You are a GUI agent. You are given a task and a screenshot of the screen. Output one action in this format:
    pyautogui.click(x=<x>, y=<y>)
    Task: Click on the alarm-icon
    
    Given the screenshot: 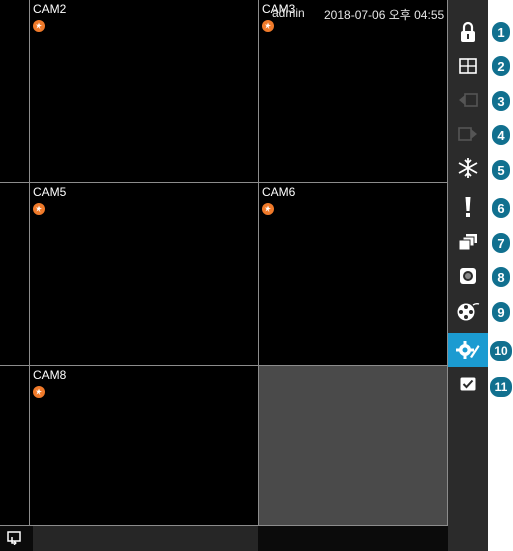 What is the action you would take?
    pyautogui.click(x=468, y=207)
    